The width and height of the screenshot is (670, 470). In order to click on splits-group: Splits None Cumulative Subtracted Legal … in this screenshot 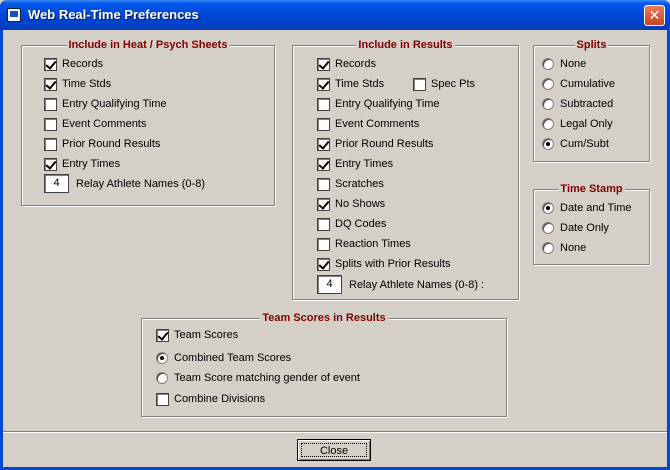, I will do `click(591, 100)`.